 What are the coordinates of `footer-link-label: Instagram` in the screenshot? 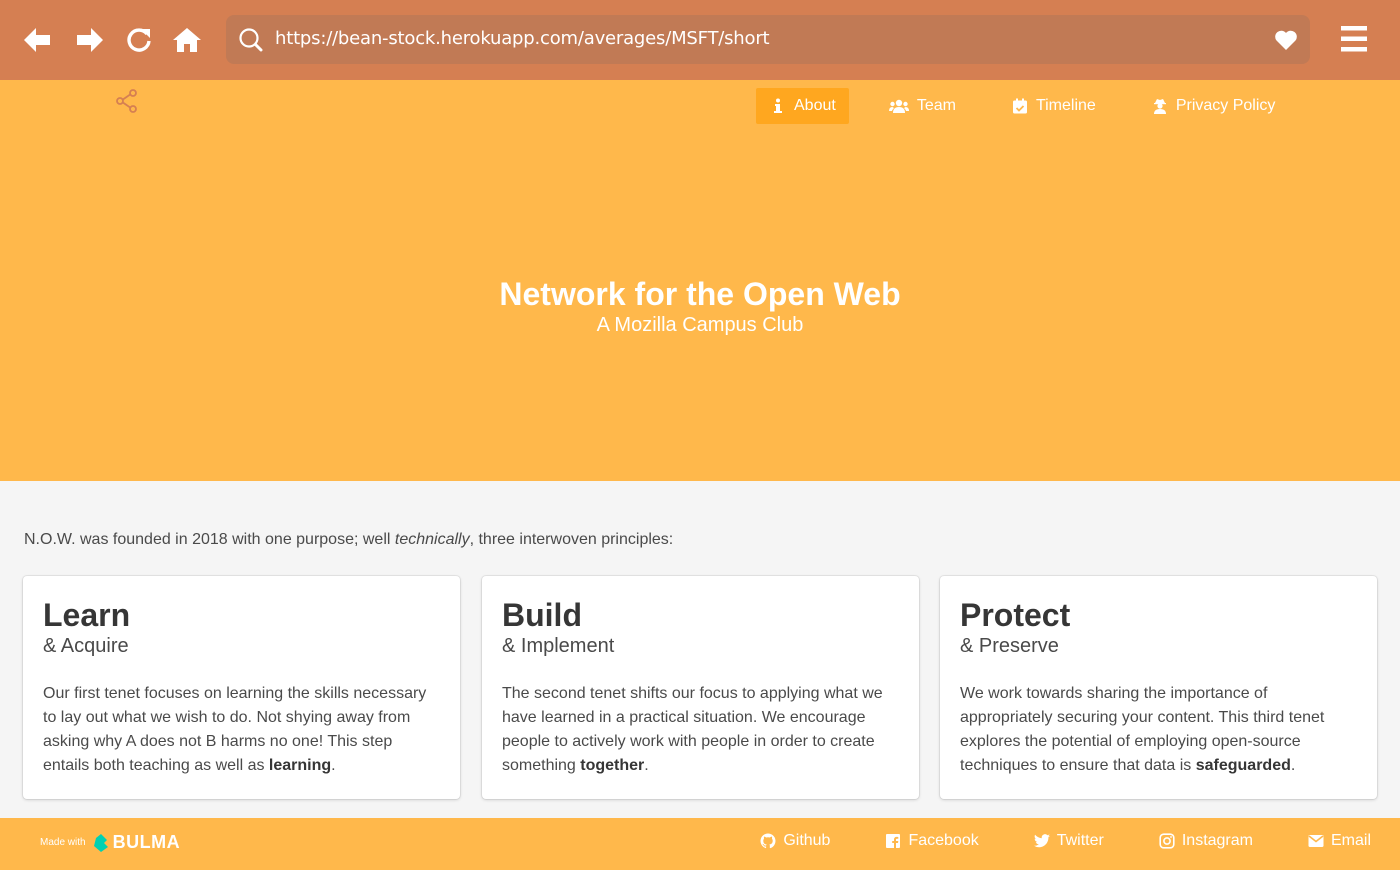 It's located at (1217, 840).